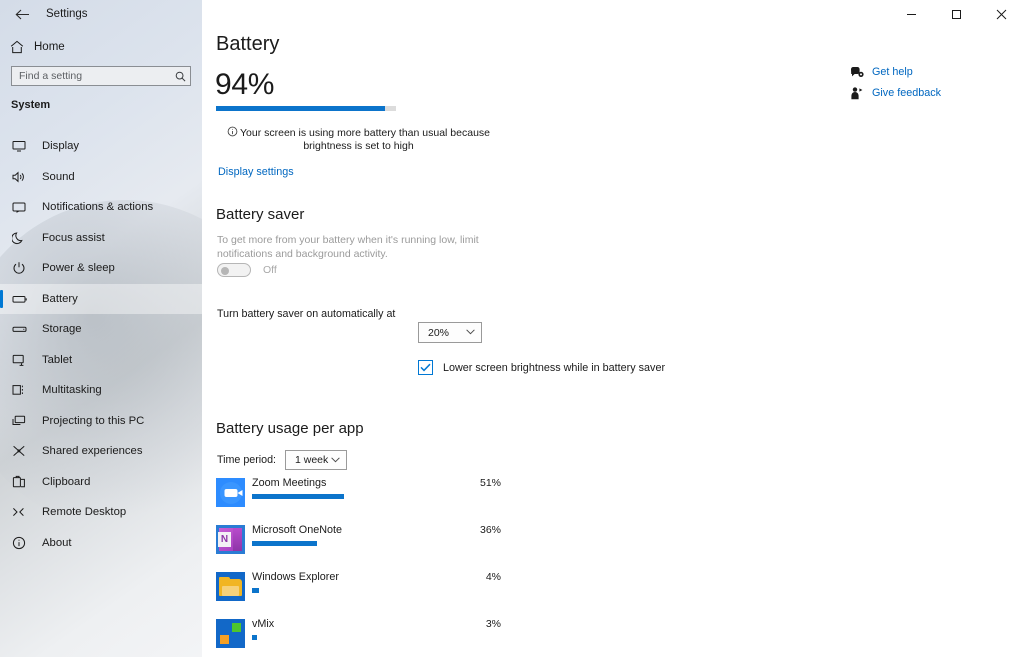 The width and height of the screenshot is (1024, 657). I want to click on app-usage-row: Windows Explorer 4%, so click(466, 593).